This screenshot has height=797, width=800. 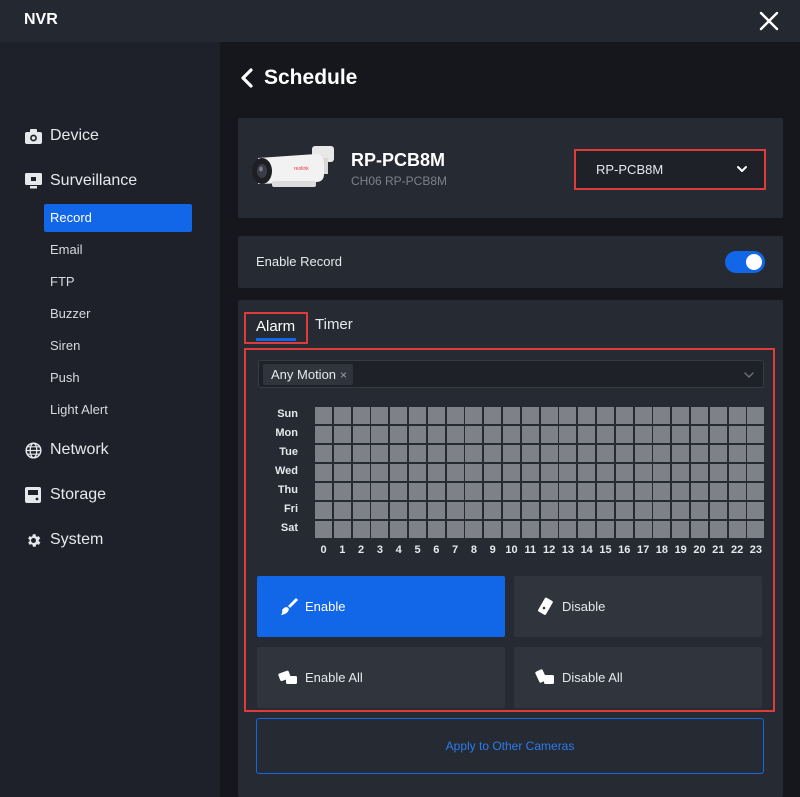 What do you see at coordinates (118, 218) in the screenshot?
I see `sidebar-subitem-record: Record` at bounding box center [118, 218].